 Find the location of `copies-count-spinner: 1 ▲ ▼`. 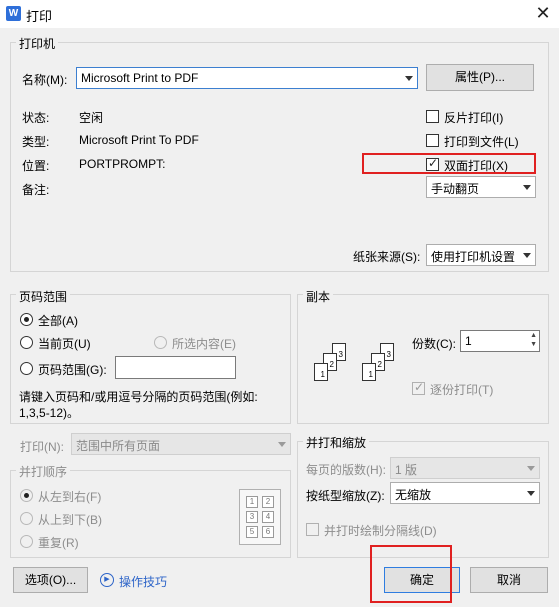

copies-count-spinner: 1 ▲ ▼ is located at coordinates (500, 341).